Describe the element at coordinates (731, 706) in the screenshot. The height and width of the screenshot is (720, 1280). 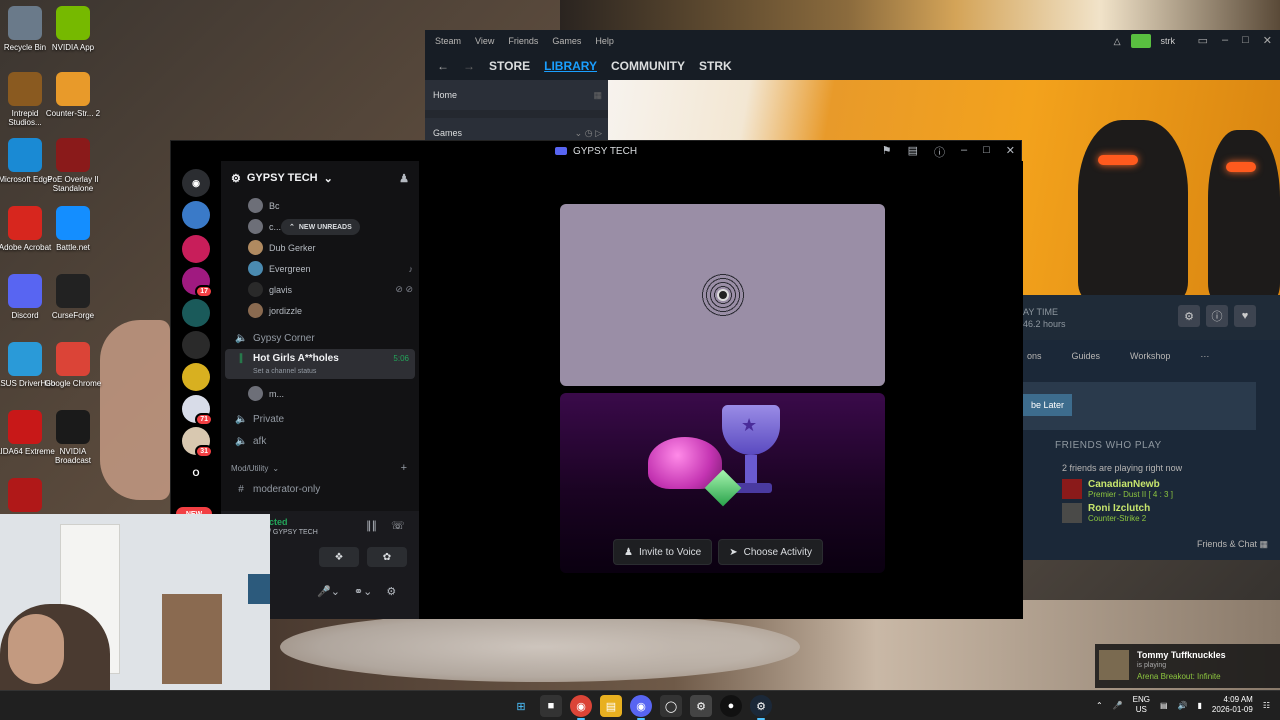
I see `app-icon: ●` at that location.